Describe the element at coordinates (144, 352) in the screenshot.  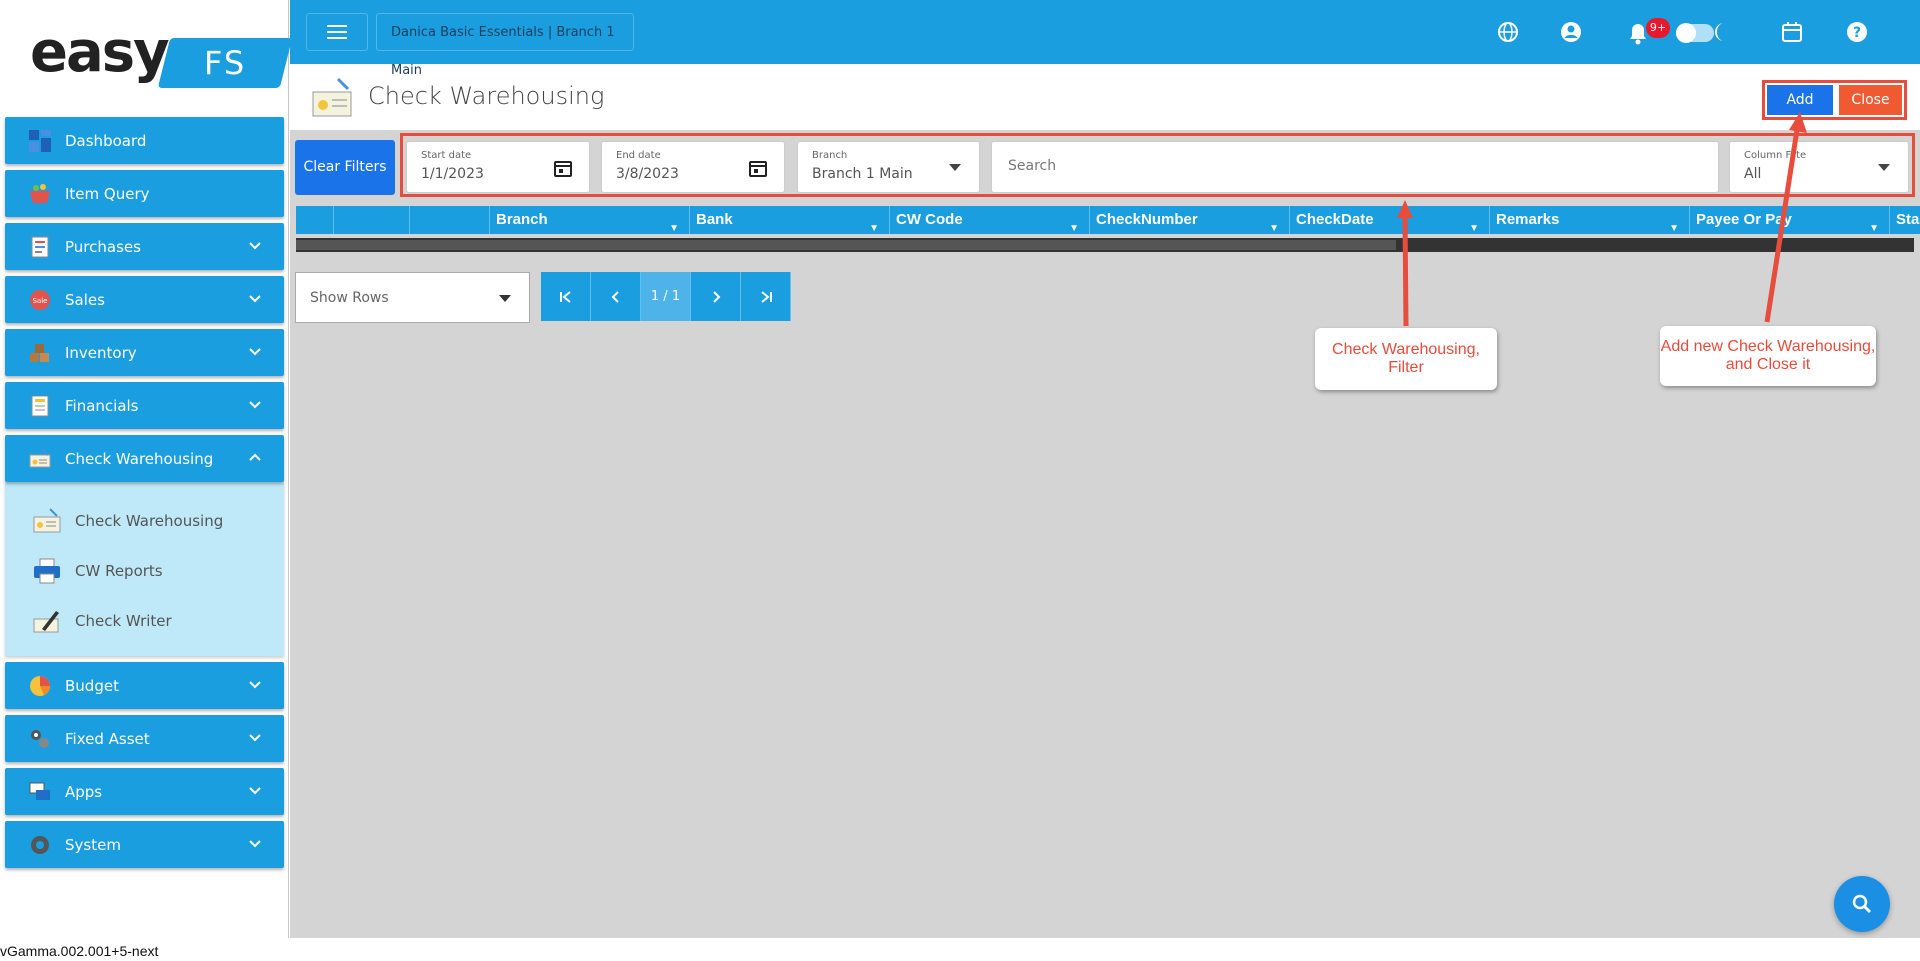
I see `sidebar-item-inventory: Inventory` at that location.